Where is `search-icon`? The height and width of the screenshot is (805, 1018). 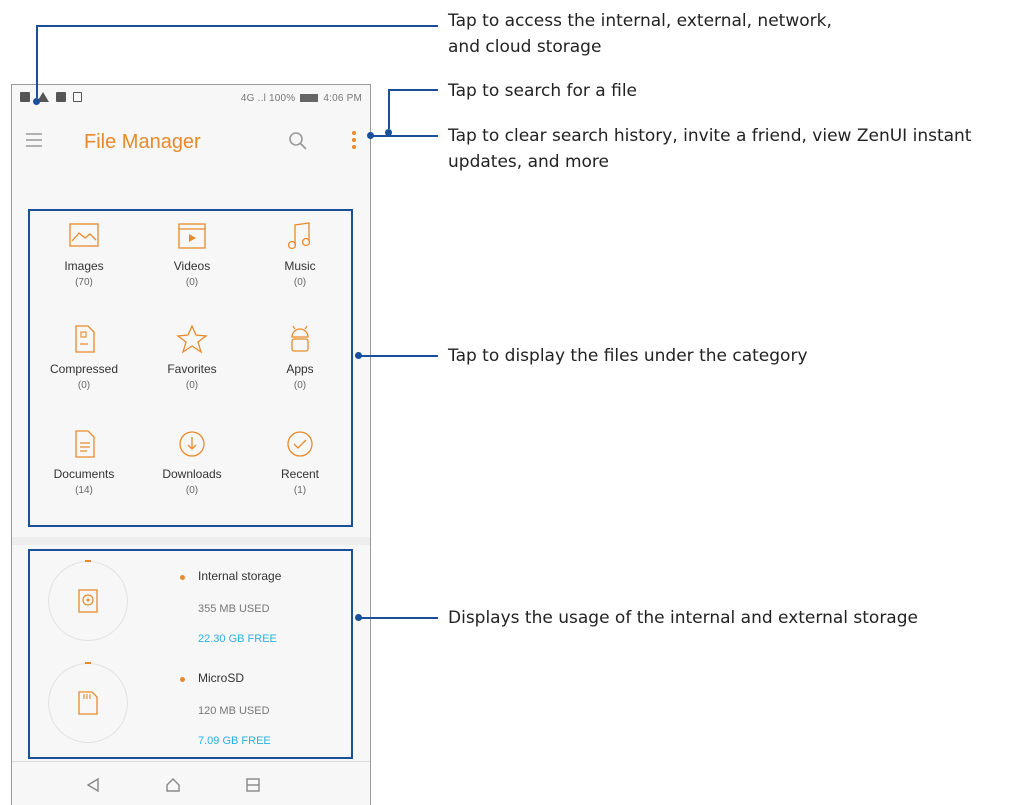 search-icon is located at coordinates (298, 141).